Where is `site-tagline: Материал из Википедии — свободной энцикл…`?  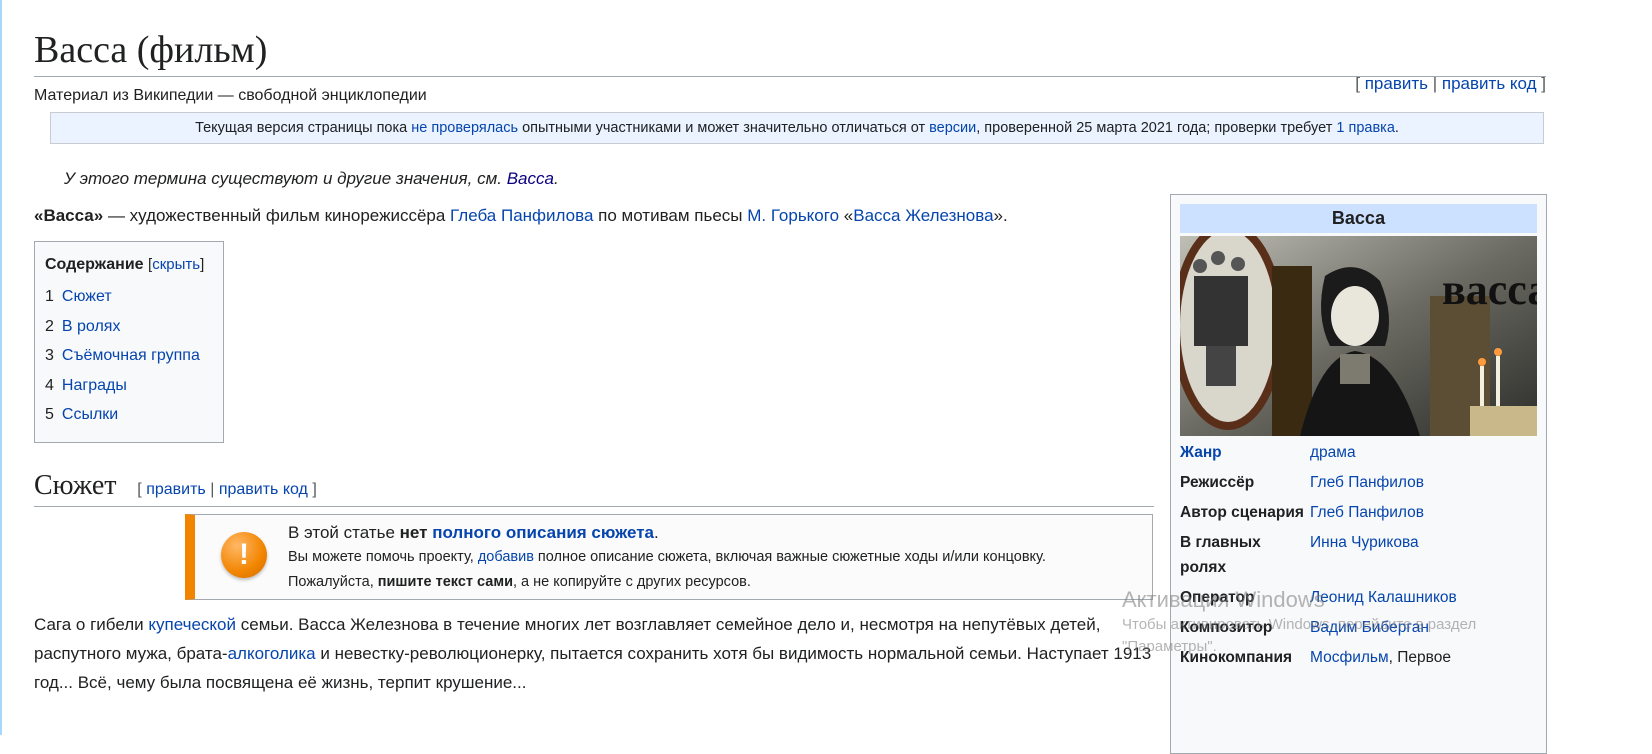
site-tagline: Материал из Википедии — свободной энцикл… is located at coordinates (230, 95).